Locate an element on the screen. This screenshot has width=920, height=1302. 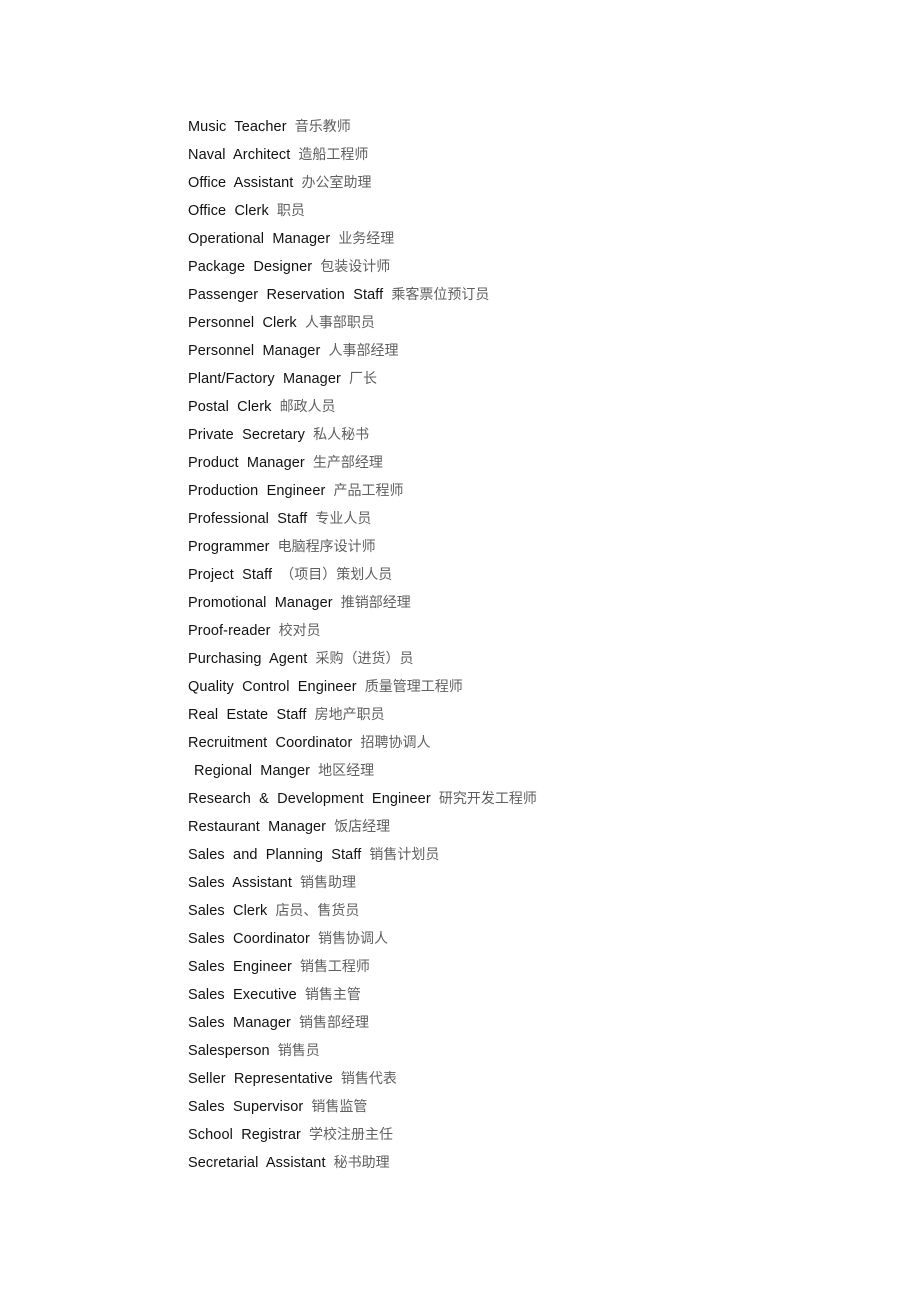
entry-term-english: Naval Architect is located at coordinates (239, 155).